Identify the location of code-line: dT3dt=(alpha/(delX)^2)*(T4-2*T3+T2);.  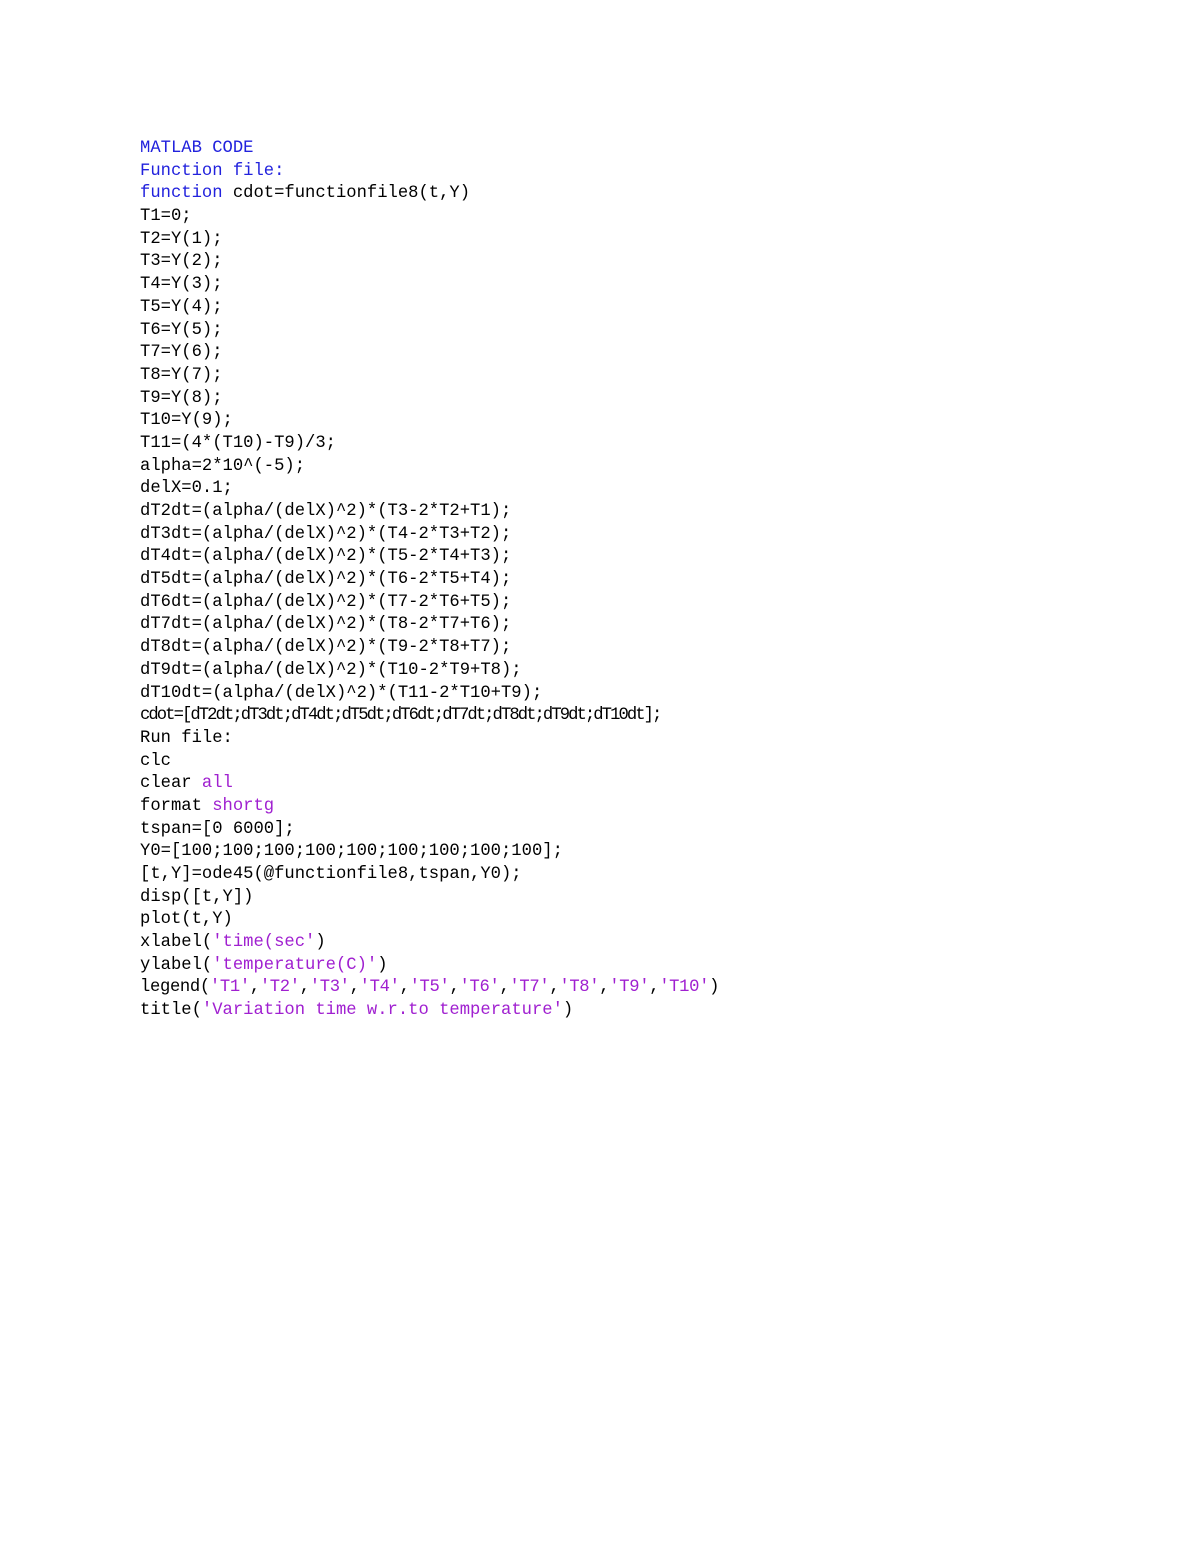
(640, 535).